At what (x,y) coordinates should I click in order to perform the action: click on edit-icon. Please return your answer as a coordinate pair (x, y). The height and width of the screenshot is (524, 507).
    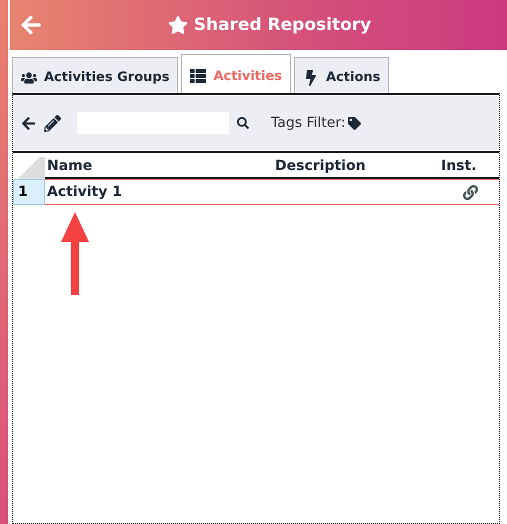
    Looking at the image, I should click on (52, 123).